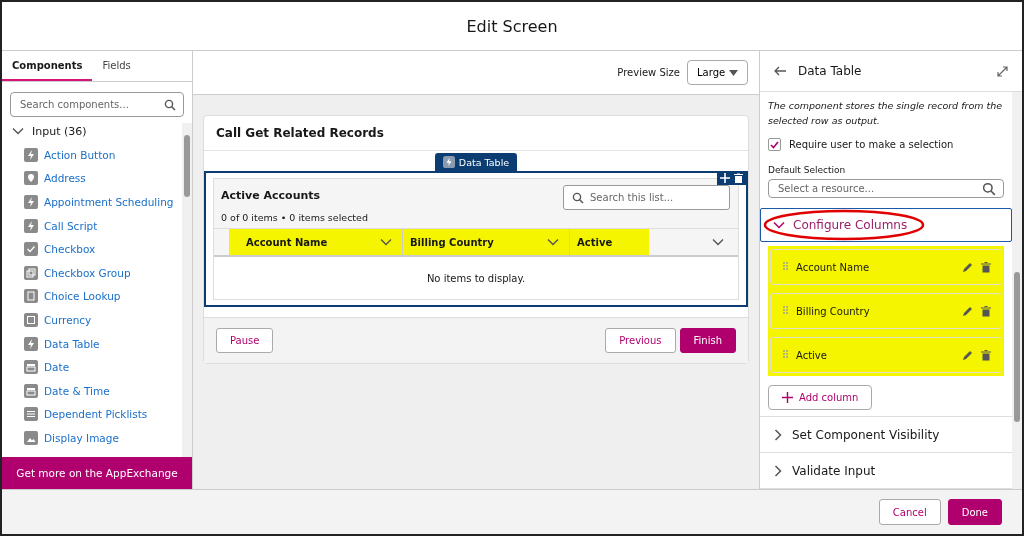 The image size is (1024, 536). What do you see at coordinates (640, 340) in the screenshot?
I see `flow-button: Previous` at bounding box center [640, 340].